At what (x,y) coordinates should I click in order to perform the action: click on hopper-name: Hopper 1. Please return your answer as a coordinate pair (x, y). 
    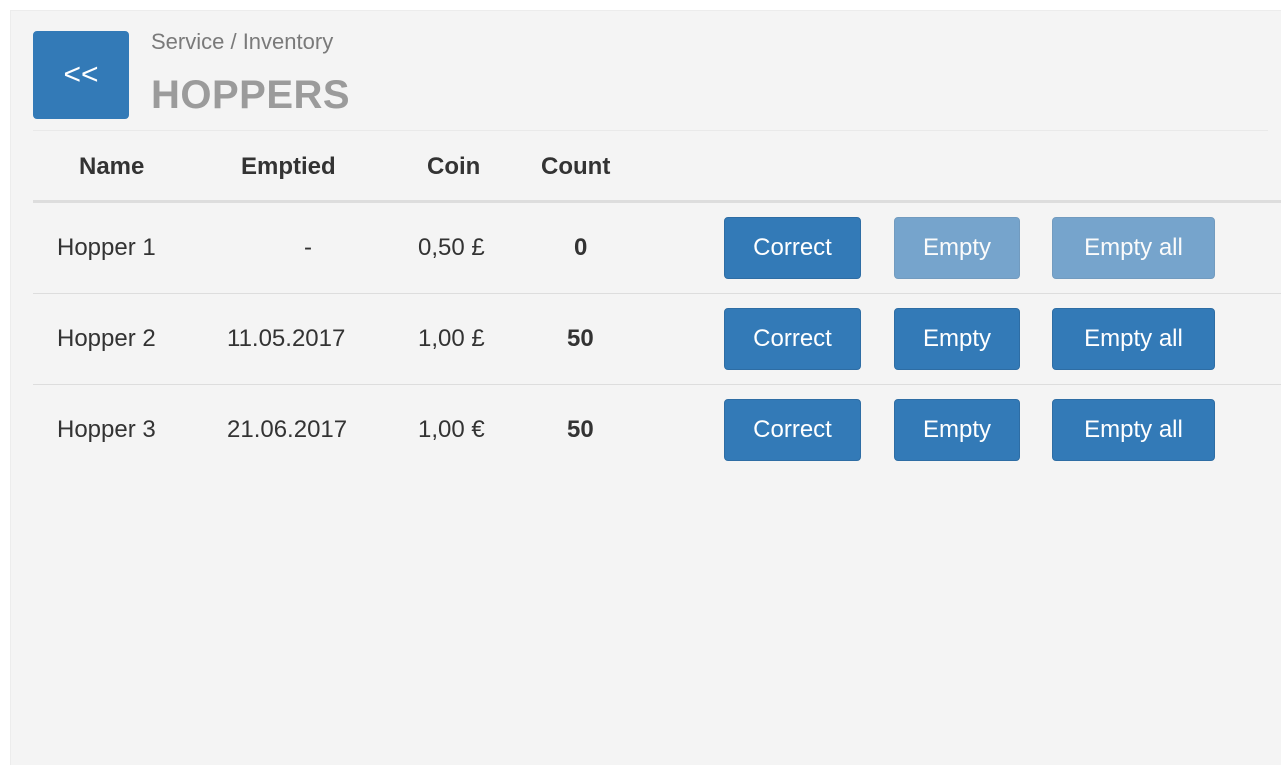
    Looking at the image, I should click on (106, 247).